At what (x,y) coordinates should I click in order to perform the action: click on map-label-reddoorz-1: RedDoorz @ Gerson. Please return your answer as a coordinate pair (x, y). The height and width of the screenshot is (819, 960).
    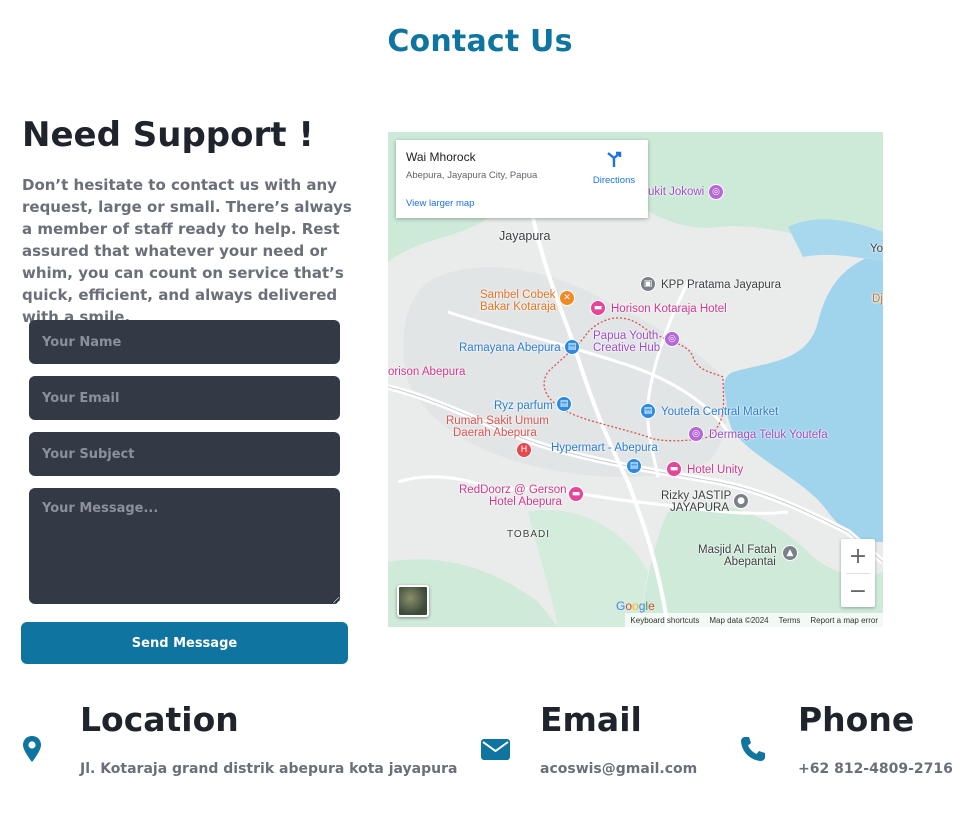
    Looking at the image, I should click on (513, 490).